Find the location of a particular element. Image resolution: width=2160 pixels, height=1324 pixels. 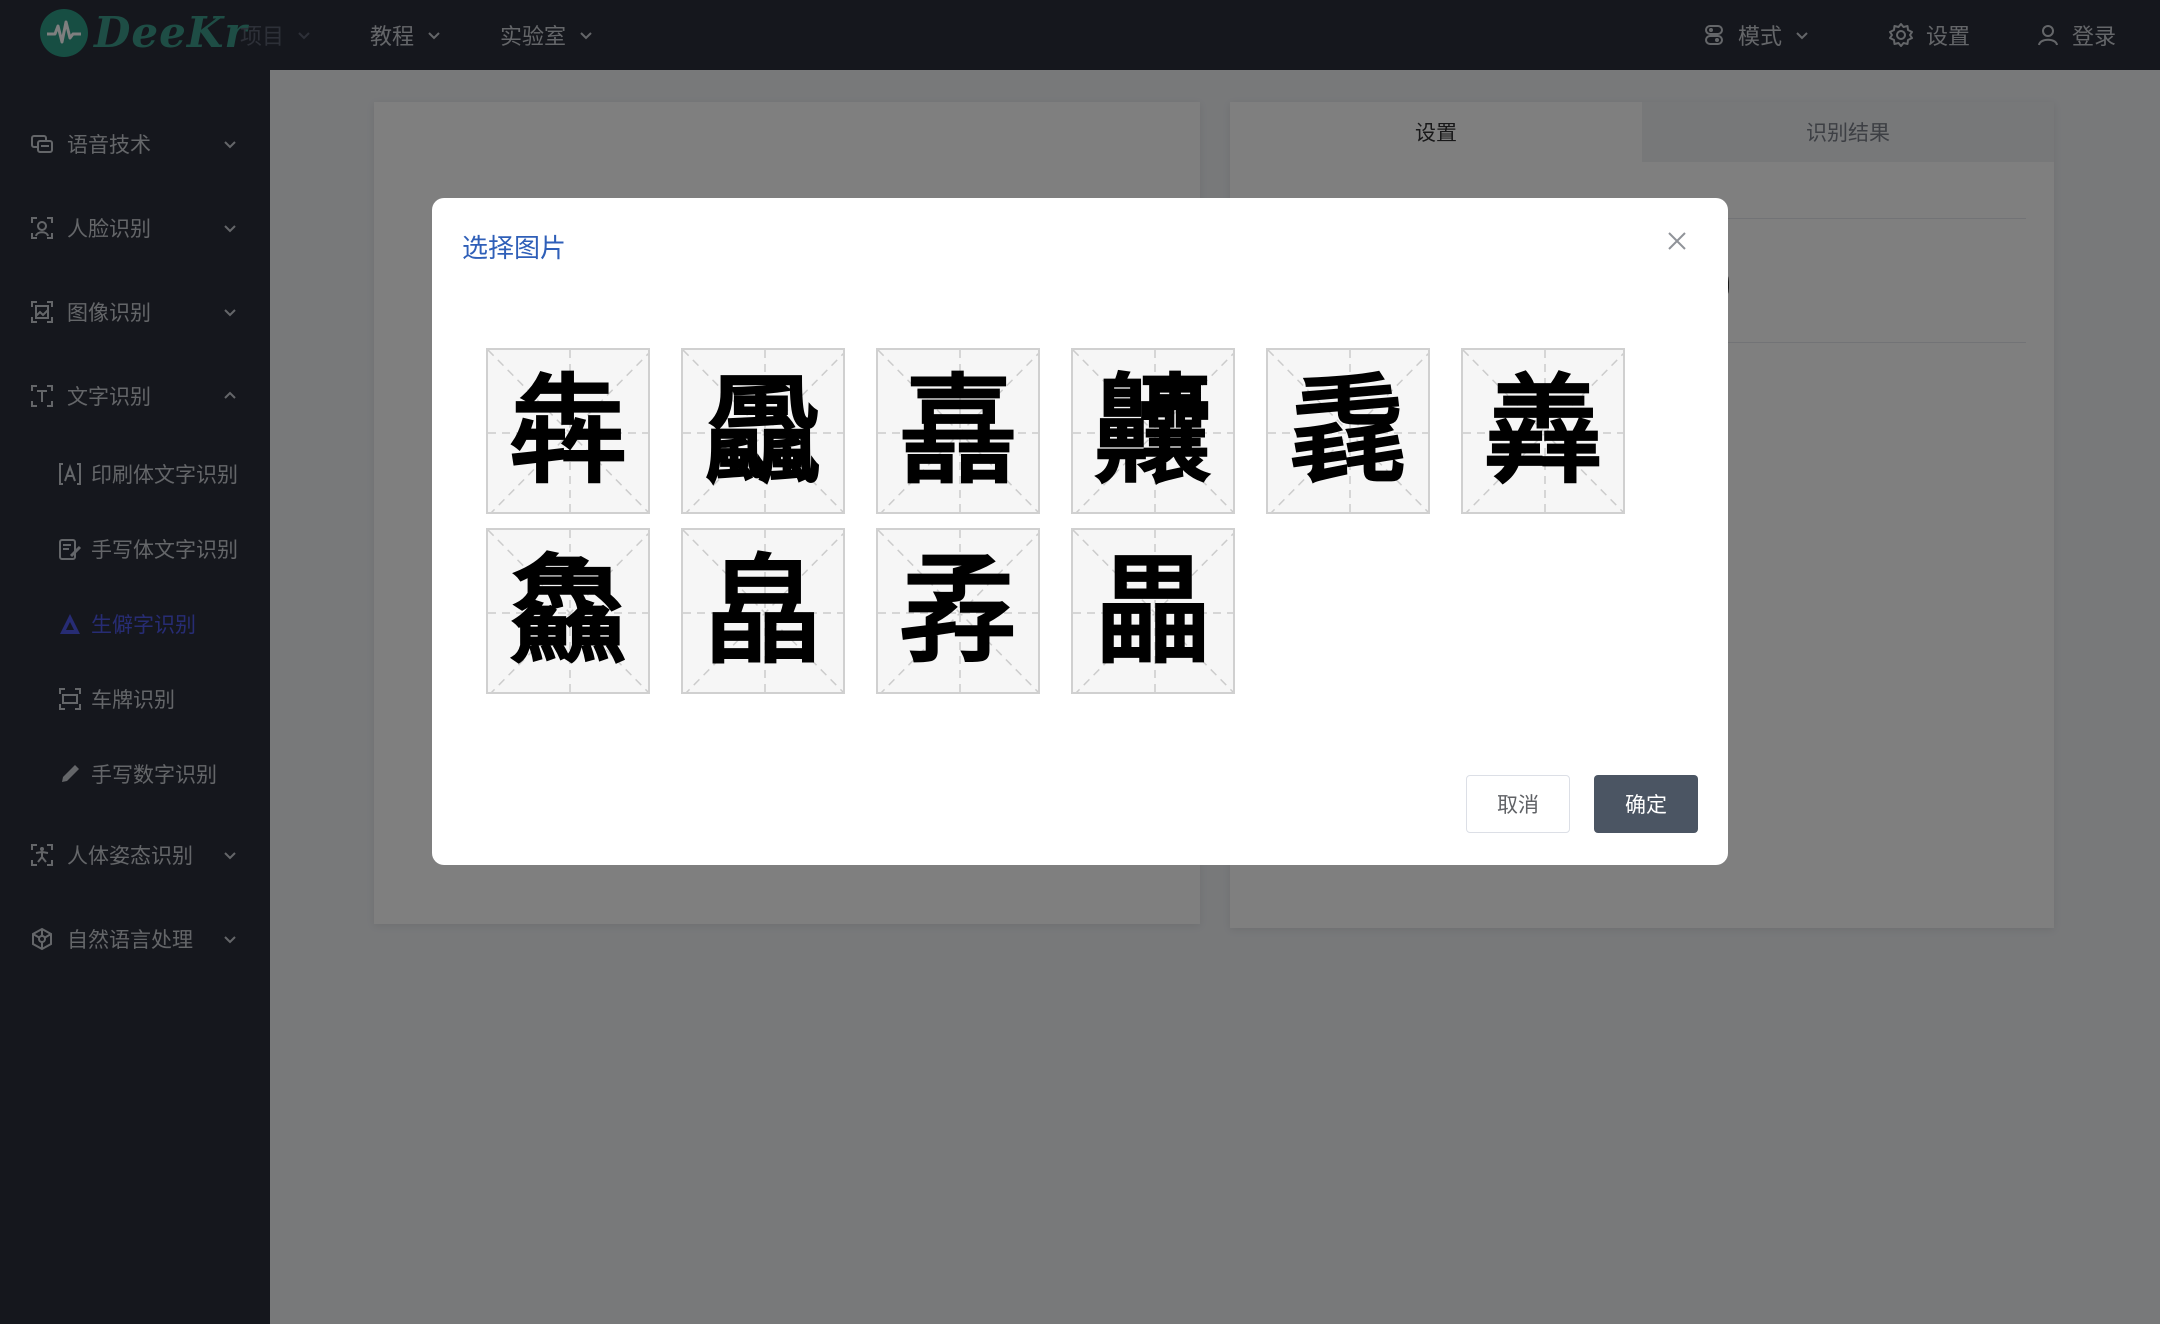

confirm-button-label: 确定 is located at coordinates (1646, 805).